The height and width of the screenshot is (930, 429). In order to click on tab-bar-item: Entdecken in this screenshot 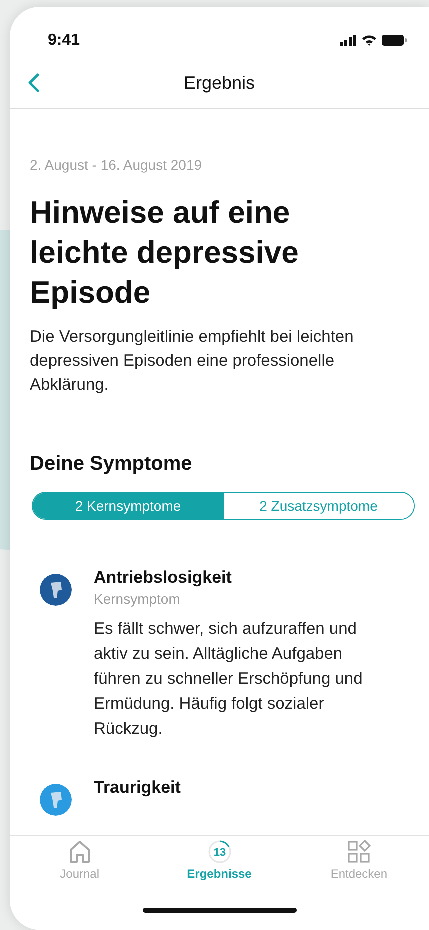, I will do `click(359, 865)`.